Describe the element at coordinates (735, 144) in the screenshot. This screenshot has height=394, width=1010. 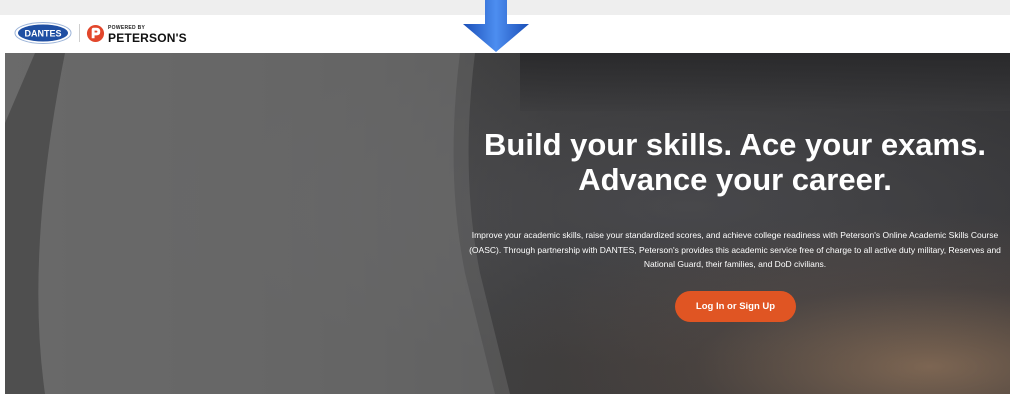
I see `headline-line-1: Build your skills. Ace your exams.` at that location.